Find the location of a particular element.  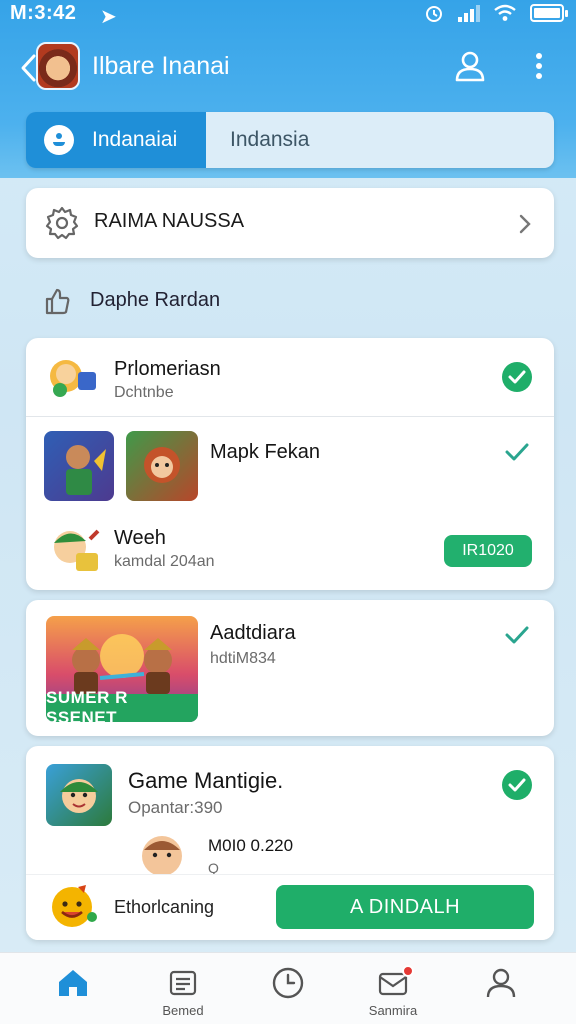

app-title: Ilbare Inanai is located at coordinates (161, 66).